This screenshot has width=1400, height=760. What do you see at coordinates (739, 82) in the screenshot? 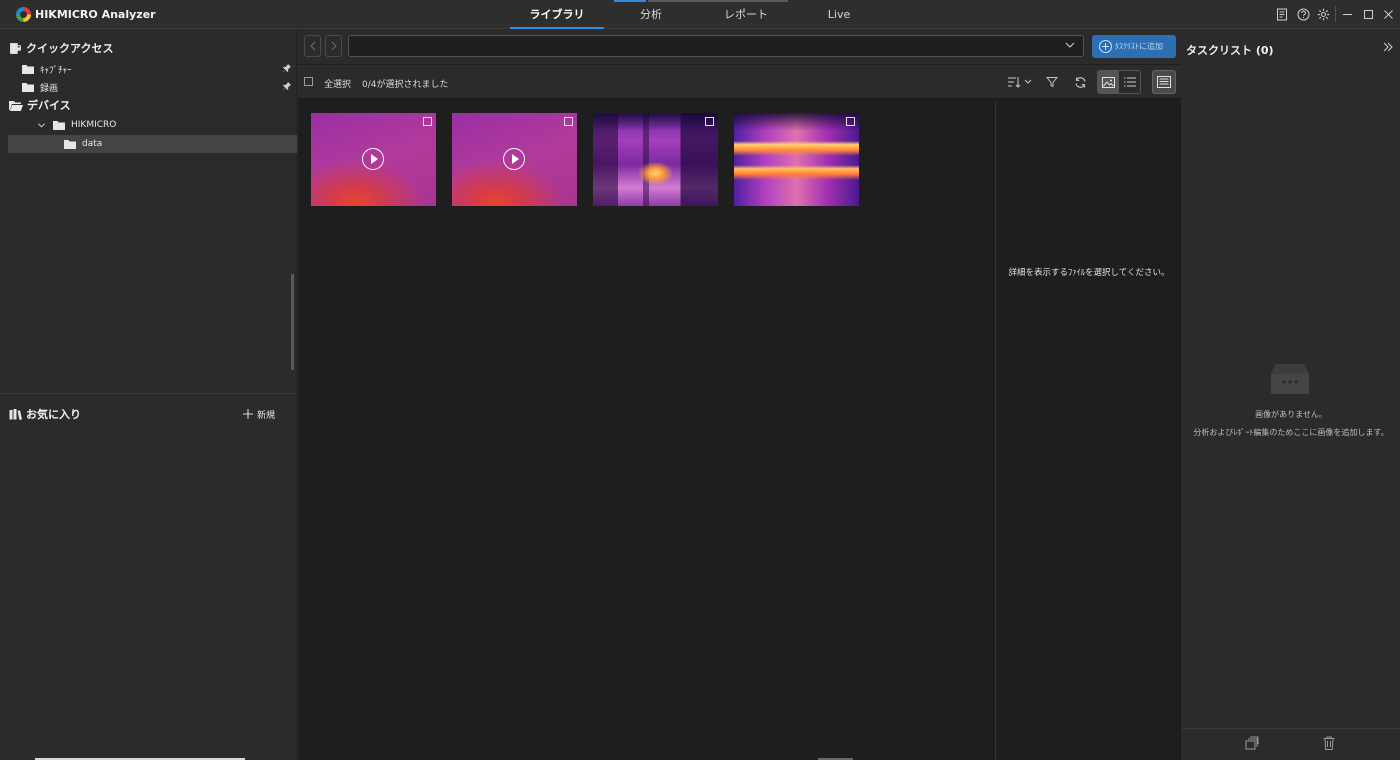
I see `library-toolbar: 全選択 0/4が選択されました` at bounding box center [739, 82].